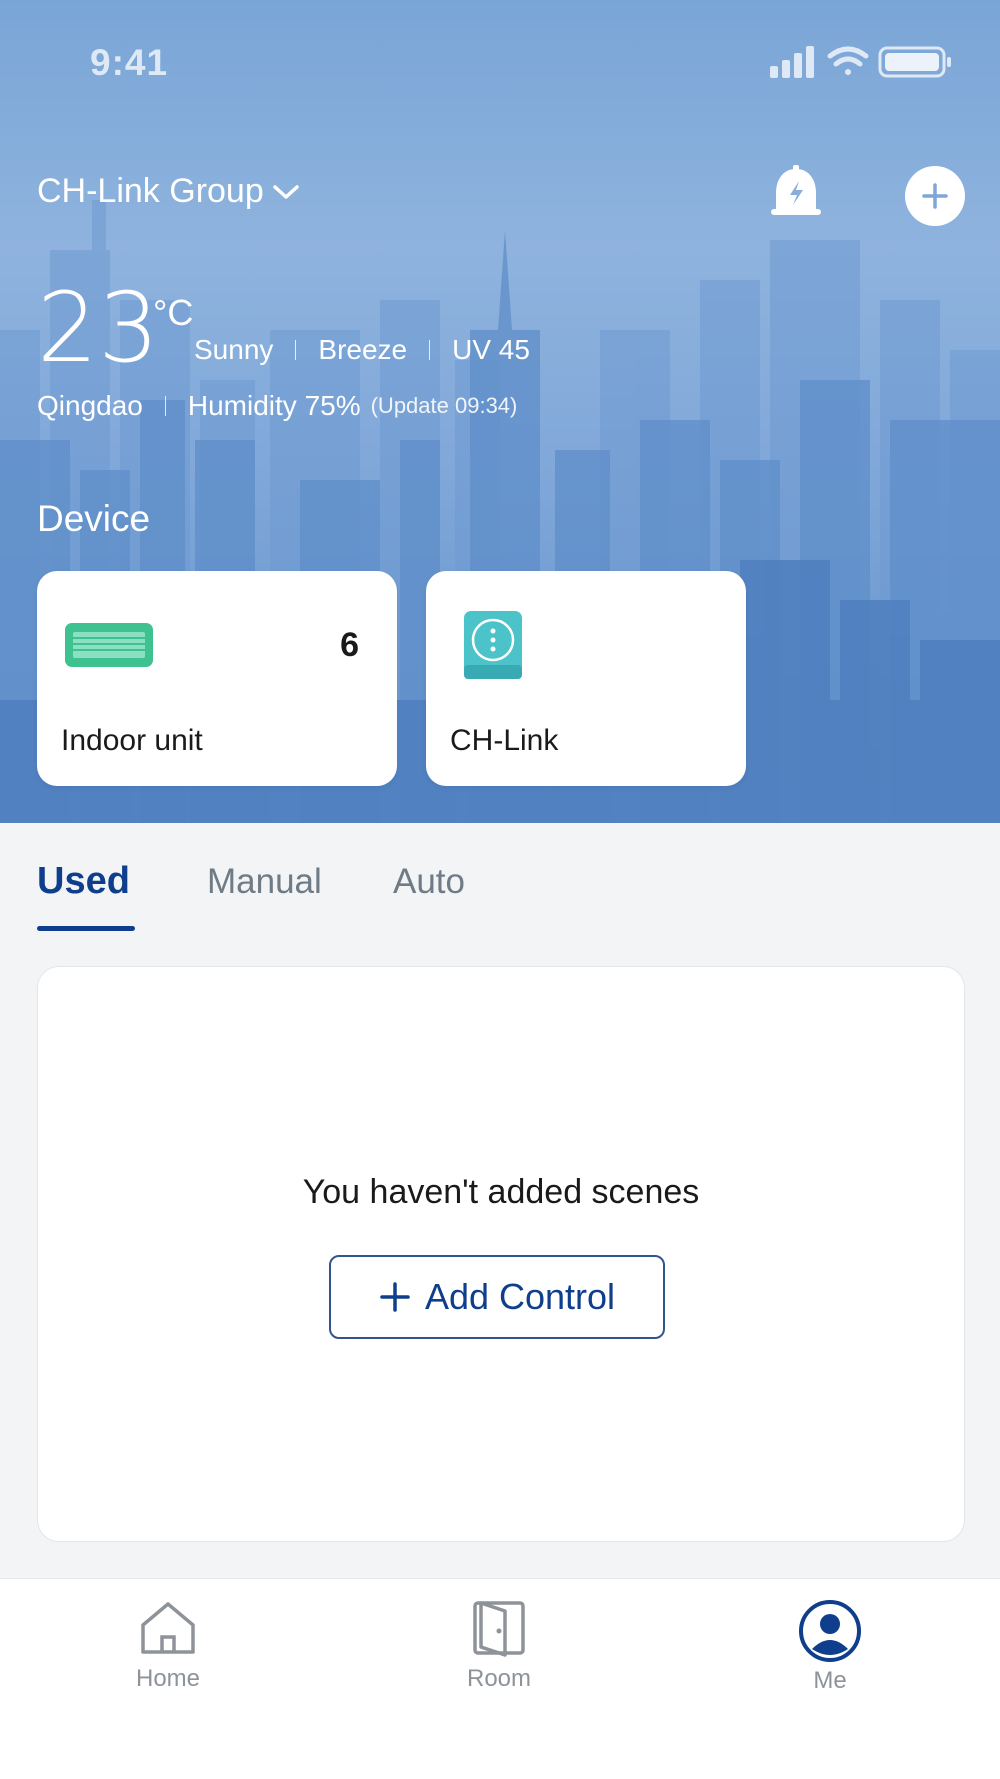 This screenshot has width=1000, height=1779. Describe the element at coordinates (504, 740) in the screenshot. I see `device-name: CH-Link` at that location.